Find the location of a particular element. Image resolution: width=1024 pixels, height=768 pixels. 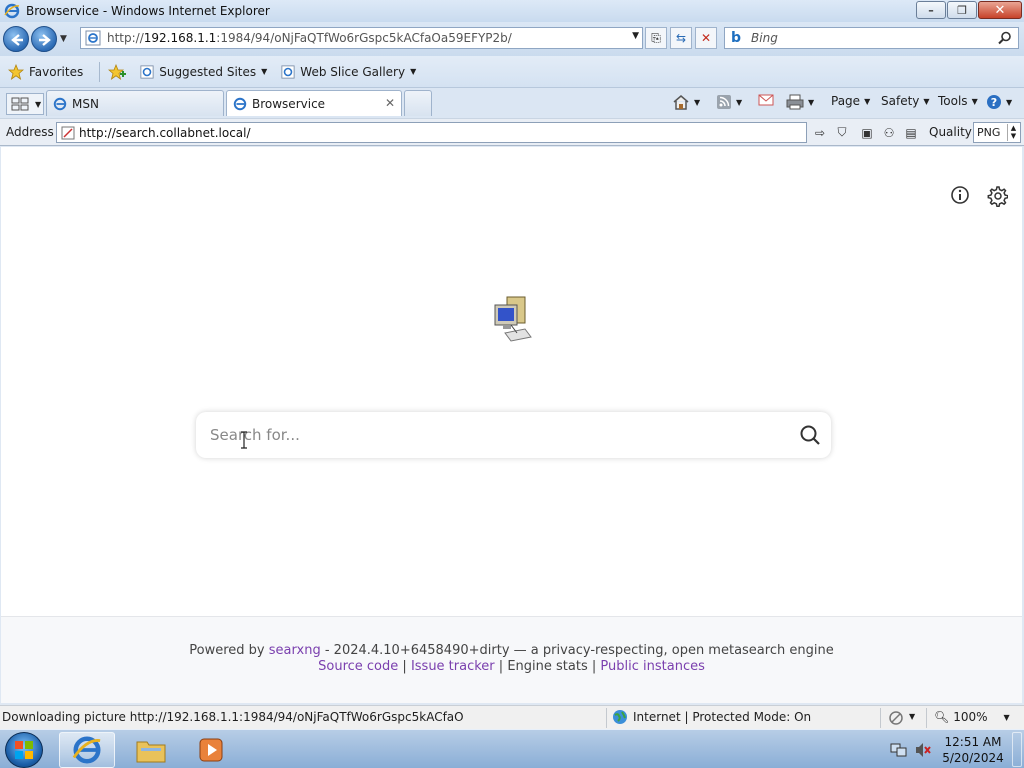

refresh-icon: ⇆ is located at coordinates (681, 38).